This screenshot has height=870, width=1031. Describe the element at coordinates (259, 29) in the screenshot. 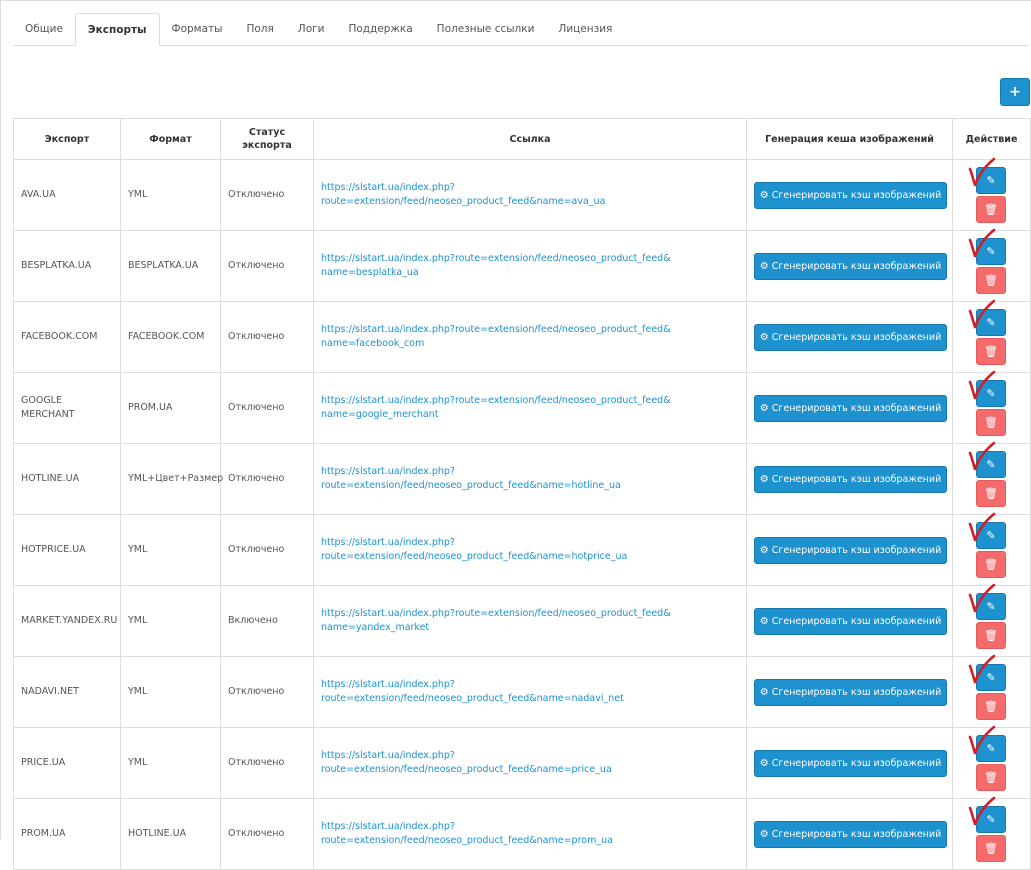

I see `tab-3: Поля` at that location.